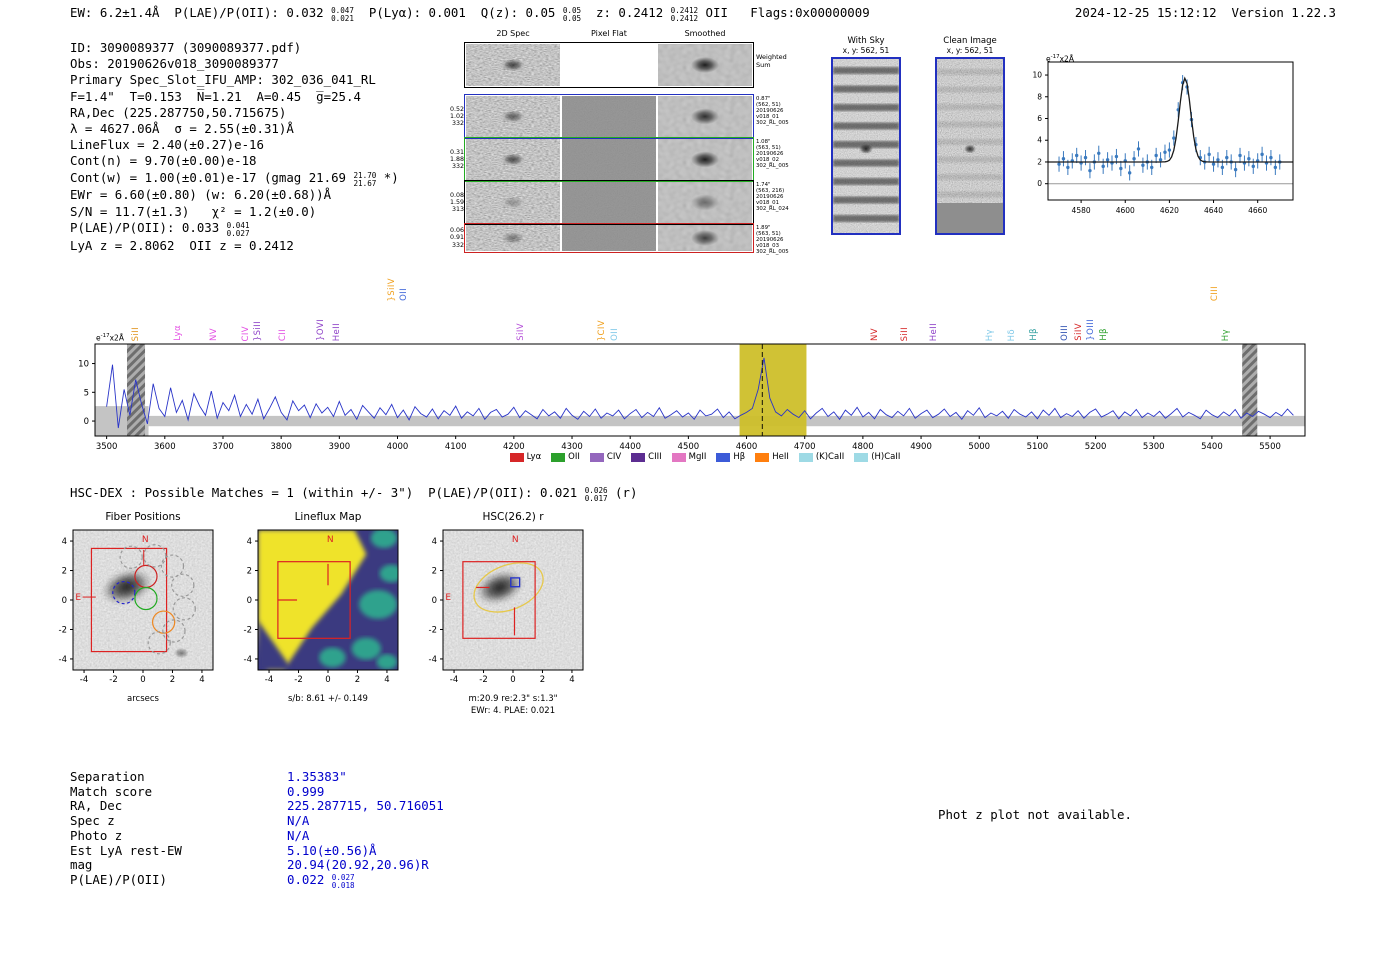  I want to click on info-line: LineFlux = 2.40(±0.27)e-16, so click(234, 145).